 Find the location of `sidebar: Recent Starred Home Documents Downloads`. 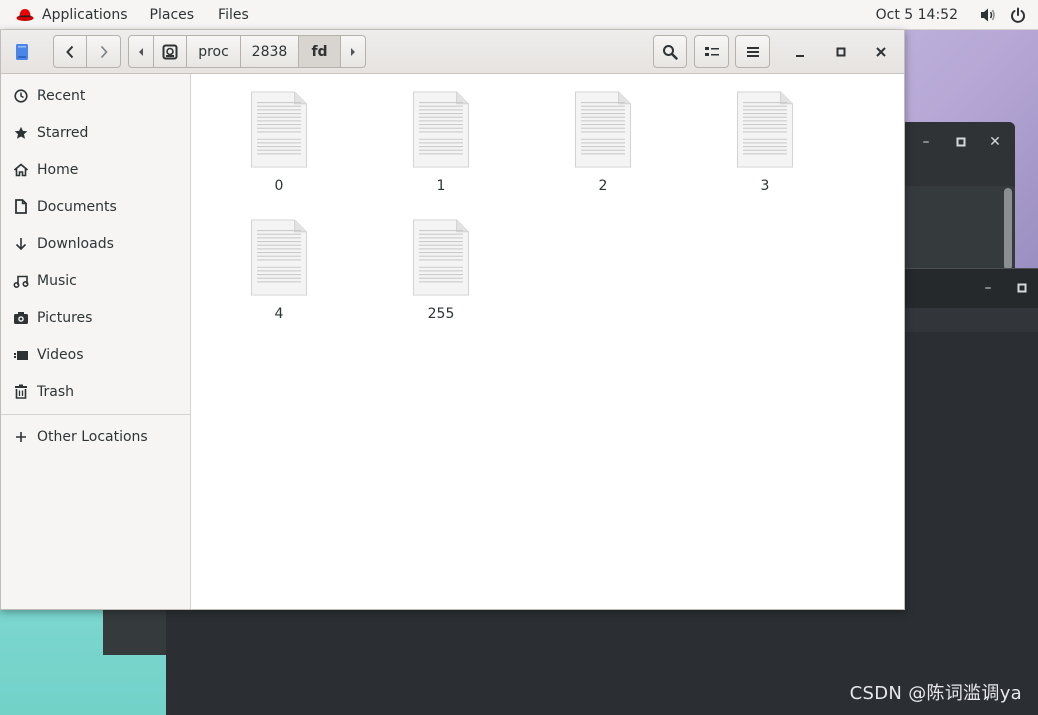

sidebar: Recent Starred Home Documents Downloads is located at coordinates (96, 341).